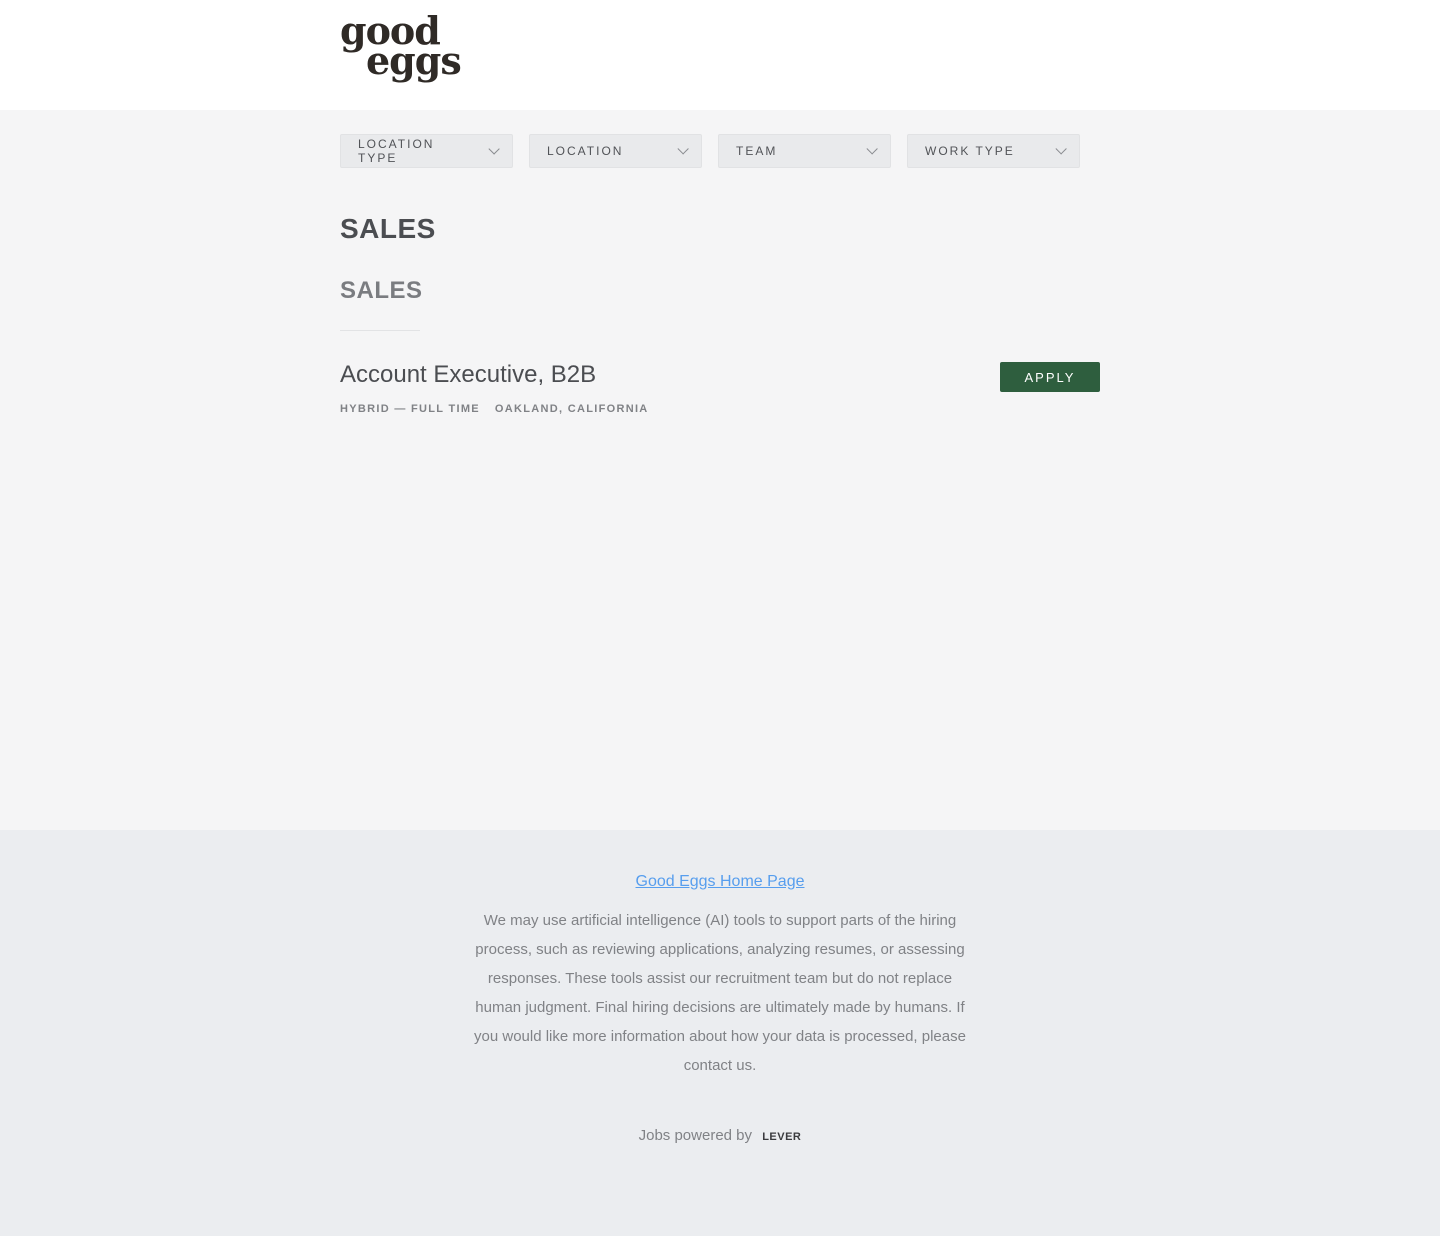 This screenshot has width=1440, height=1236. What do you see at coordinates (970, 151) in the screenshot?
I see `filter-label: WORK TYPE` at bounding box center [970, 151].